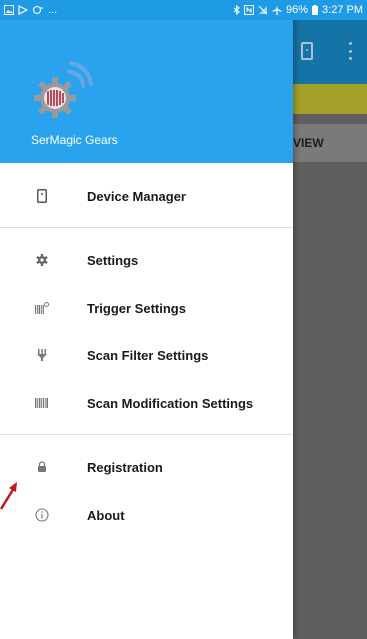  Describe the element at coordinates (263, 10) in the screenshot. I see `signal-off-icon` at that location.